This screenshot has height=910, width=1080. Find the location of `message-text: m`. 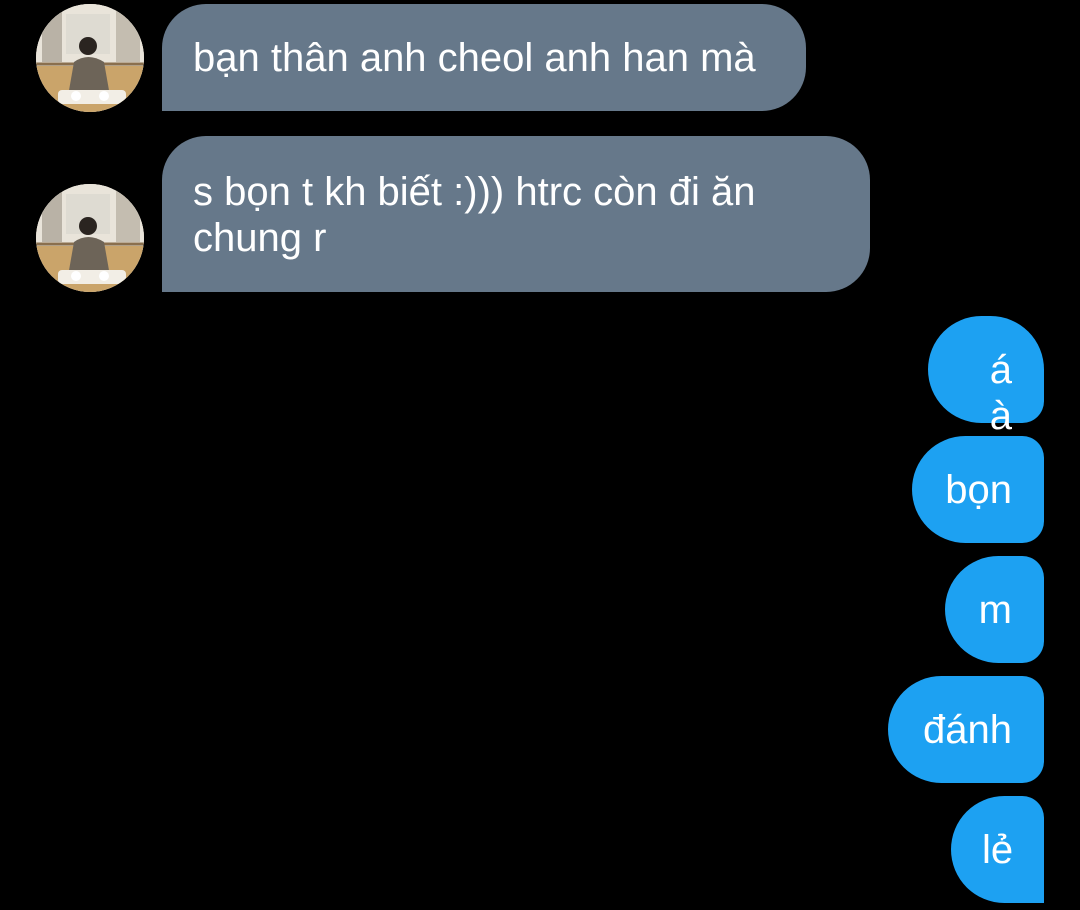

message-text: m is located at coordinates (995, 610).